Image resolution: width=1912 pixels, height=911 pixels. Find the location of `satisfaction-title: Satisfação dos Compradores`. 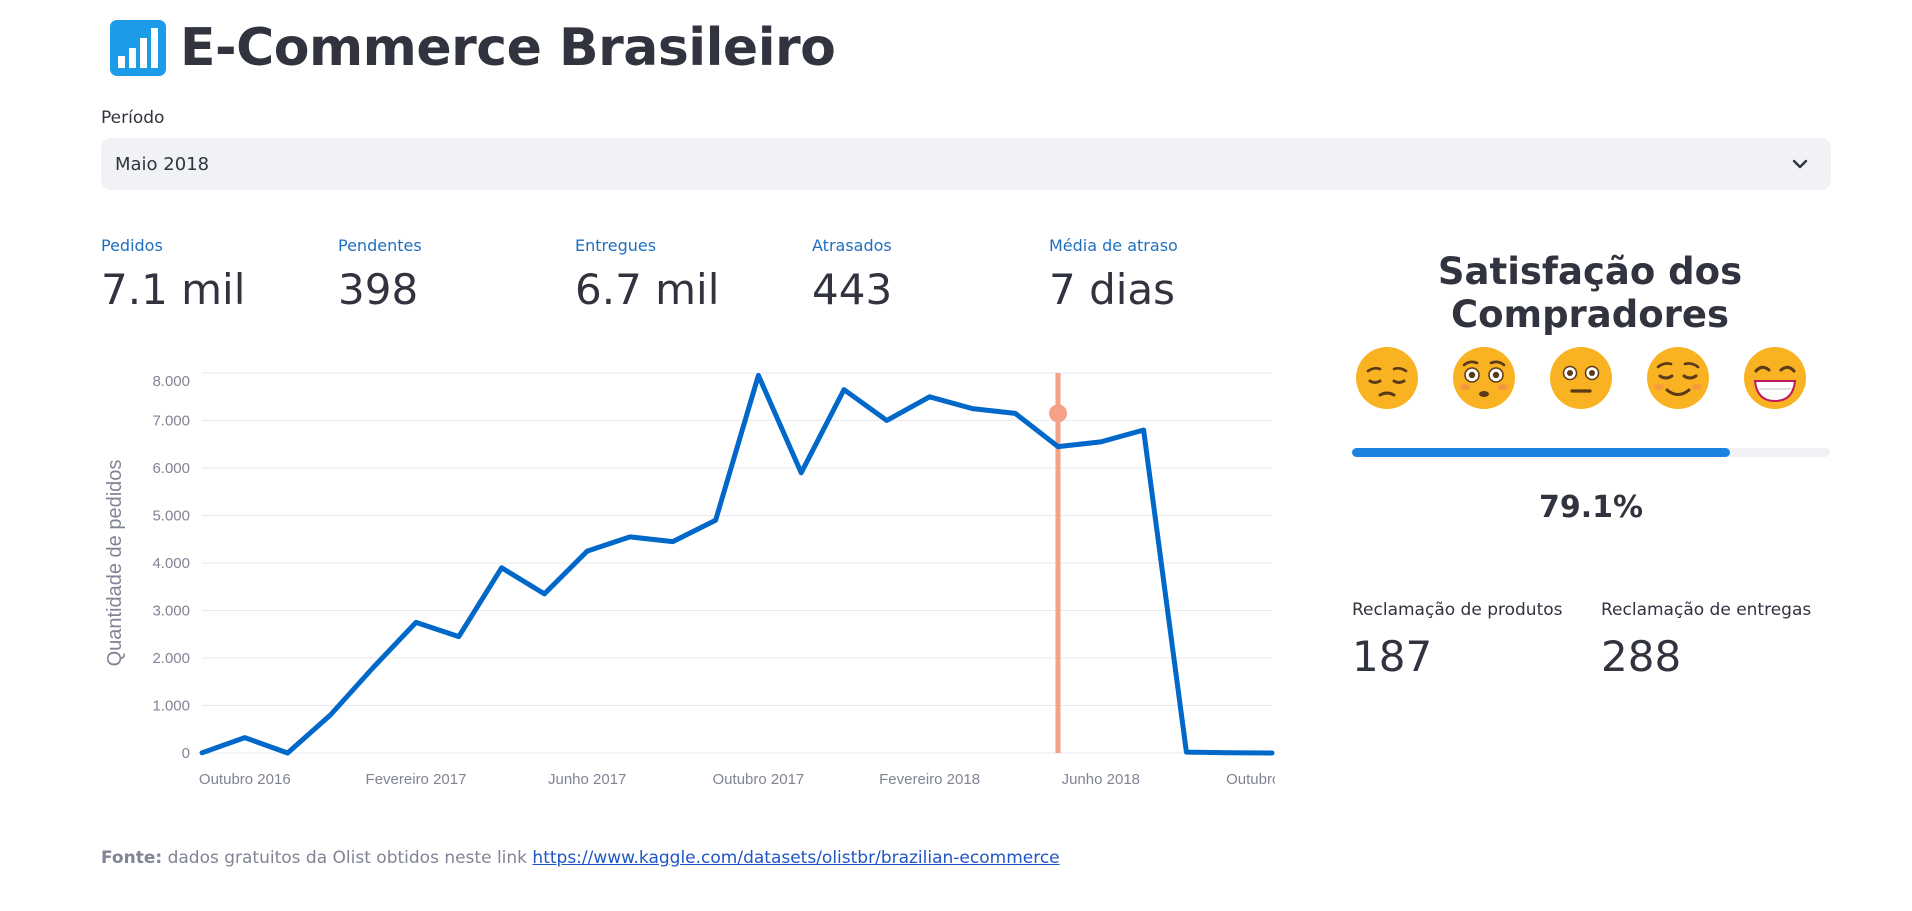

satisfaction-title: Satisfação dos Compradores is located at coordinates (1590, 293).